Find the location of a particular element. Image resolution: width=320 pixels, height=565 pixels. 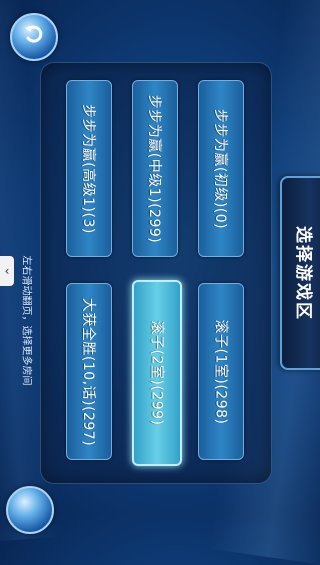

room-button-gunzi-2: 滚子(2室)(299) is located at coordinates (157, 373).